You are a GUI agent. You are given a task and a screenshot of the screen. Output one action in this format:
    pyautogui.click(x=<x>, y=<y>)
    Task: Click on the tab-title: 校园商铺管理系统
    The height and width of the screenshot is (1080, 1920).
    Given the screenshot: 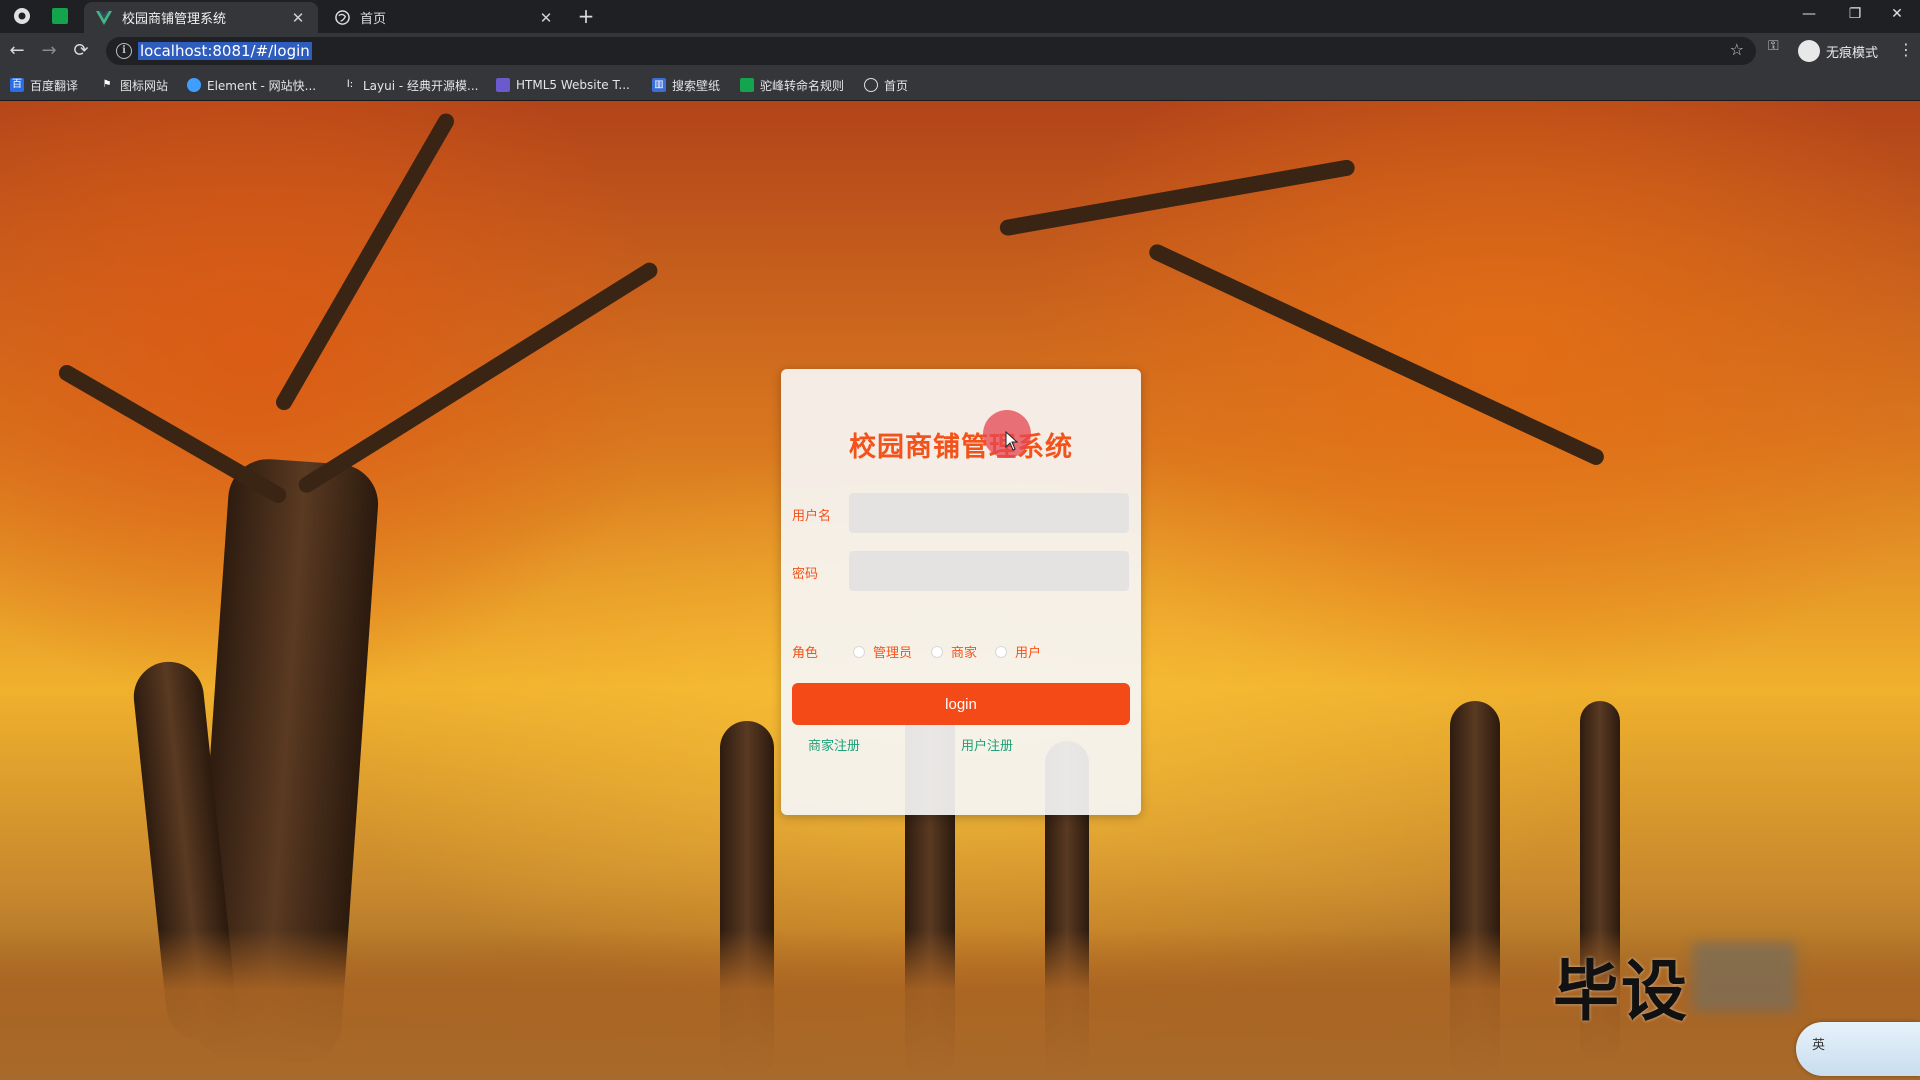 What is the action you would take?
    pyautogui.click(x=174, y=19)
    